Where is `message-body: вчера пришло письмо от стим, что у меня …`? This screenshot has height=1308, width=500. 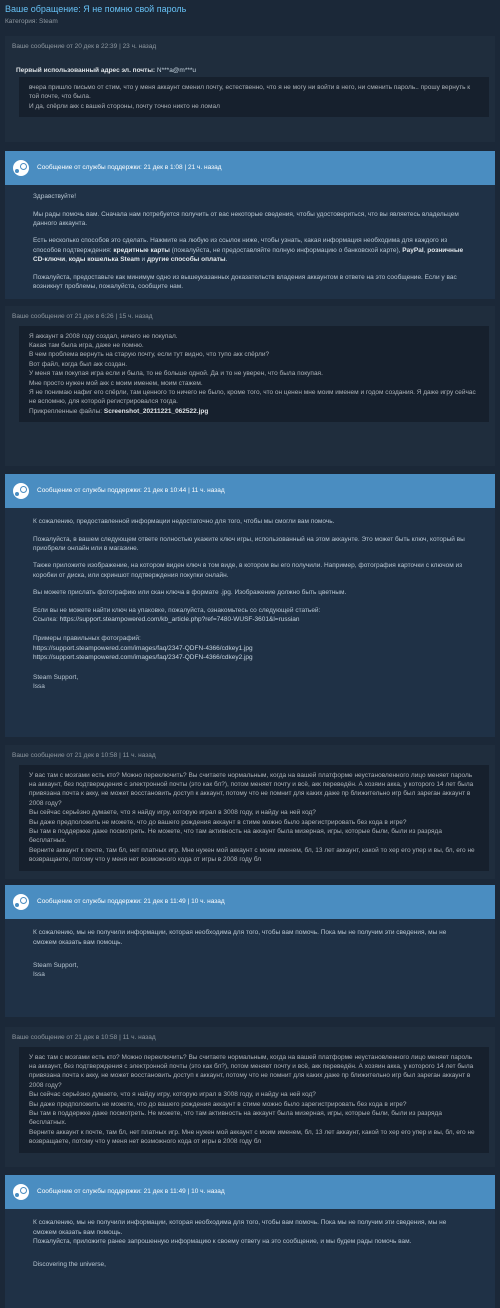 message-body: вчера пришло письмо от стим, что у меня … is located at coordinates (254, 97).